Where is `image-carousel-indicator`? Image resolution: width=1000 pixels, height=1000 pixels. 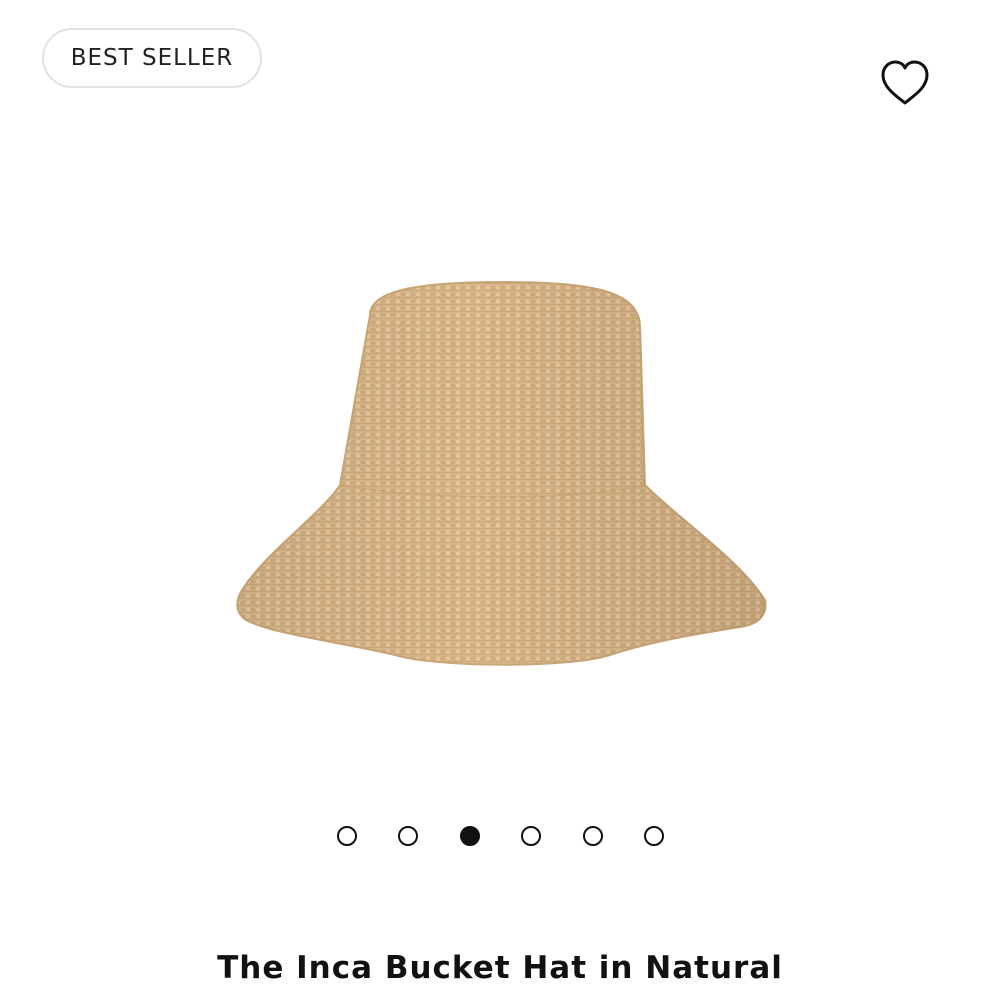
image-carousel-indicator is located at coordinates (500, 836).